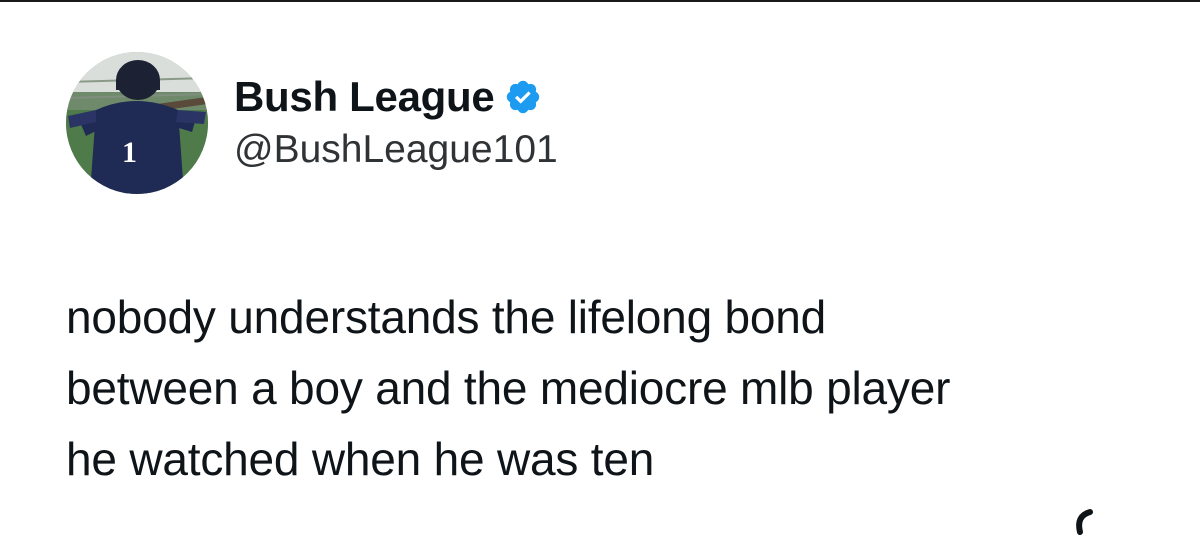 This screenshot has height=544, width=1200. I want to click on verified-badge-icon, so click(523, 97).